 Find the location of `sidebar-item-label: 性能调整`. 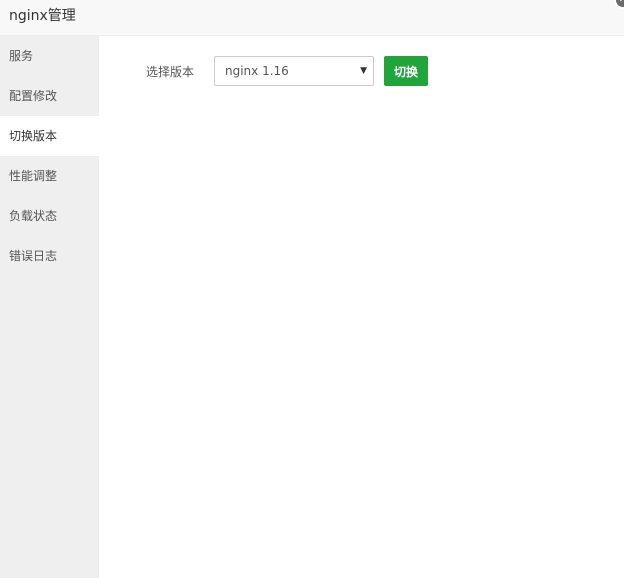

sidebar-item-label: 性能调整 is located at coordinates (33, 176).